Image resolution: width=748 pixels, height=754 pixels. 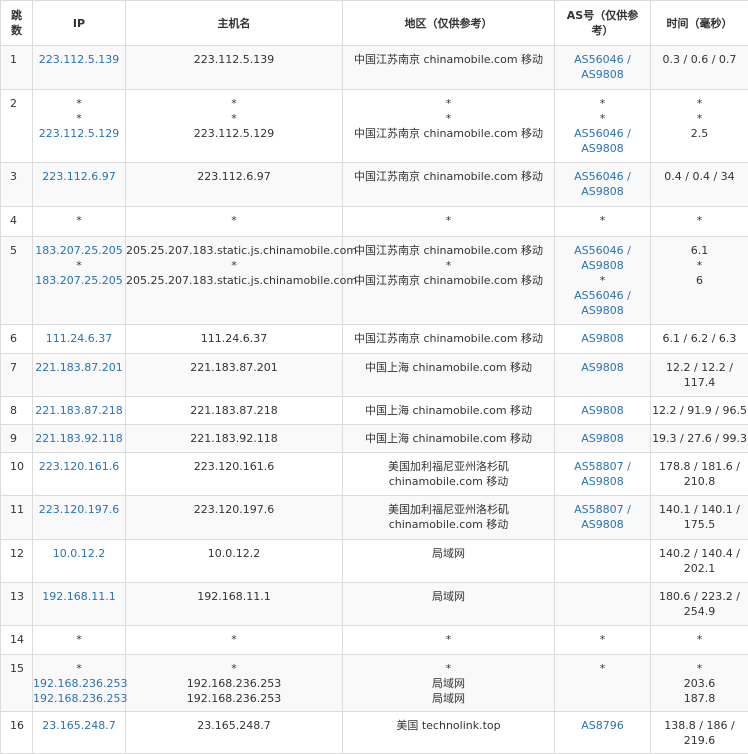 I want to click on hostname-text: 192.168.236.253, so click(x=234, y=698).